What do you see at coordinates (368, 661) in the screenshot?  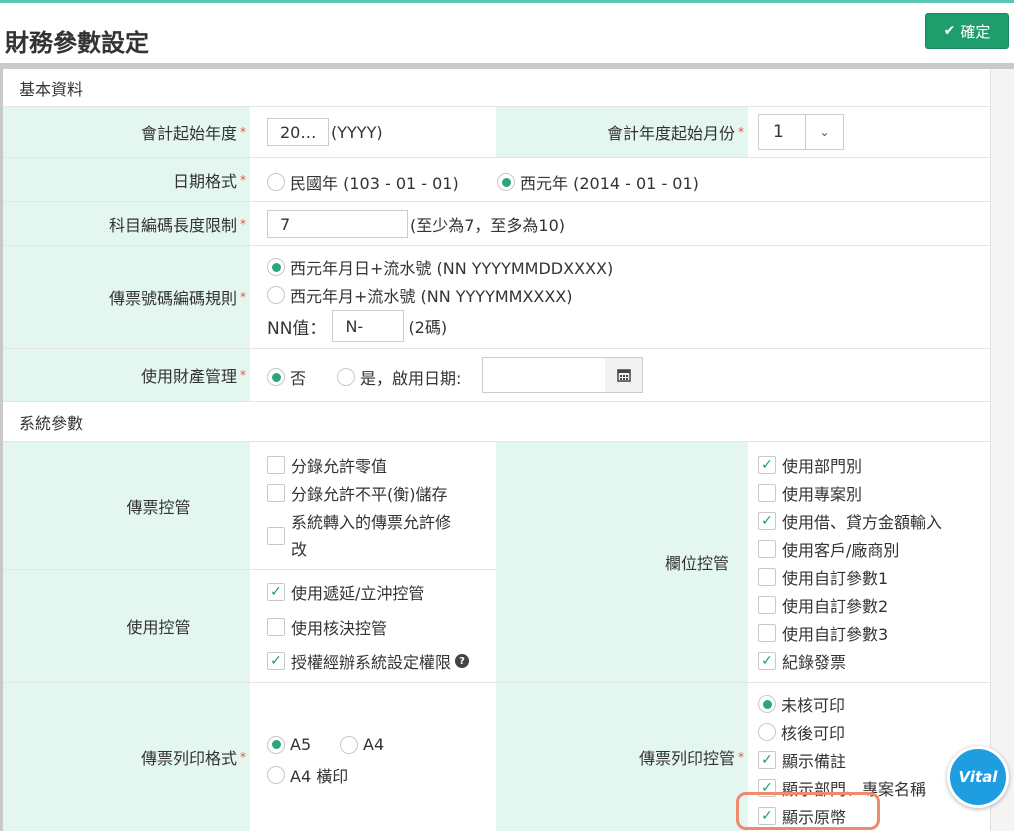 I see `use-control-item-3: ✓ 授權經辦系統設定權限 ?` at bounding box center [368, 661].